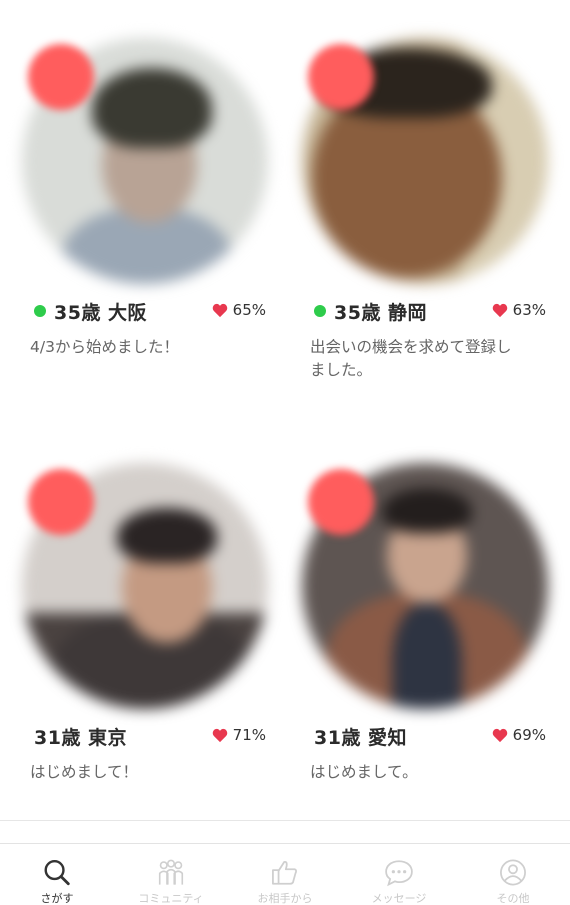 The width and height of the screenshot is (570, 905). Describe the element at coordinates (381, 312) in the screenshot. I see `age-area-label: 35歳 静岡` at that location.